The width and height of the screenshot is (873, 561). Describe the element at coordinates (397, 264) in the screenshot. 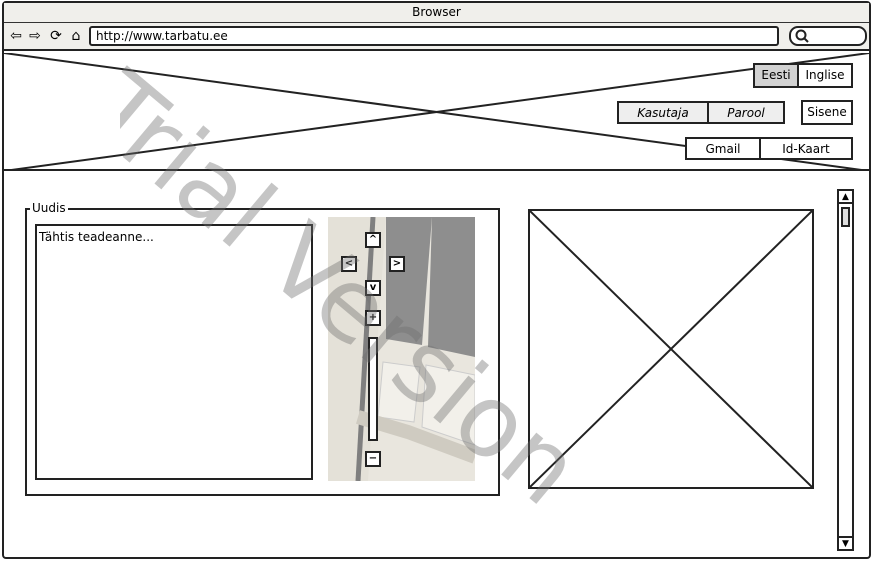

I see `map-pan-right-button: >` at that location.